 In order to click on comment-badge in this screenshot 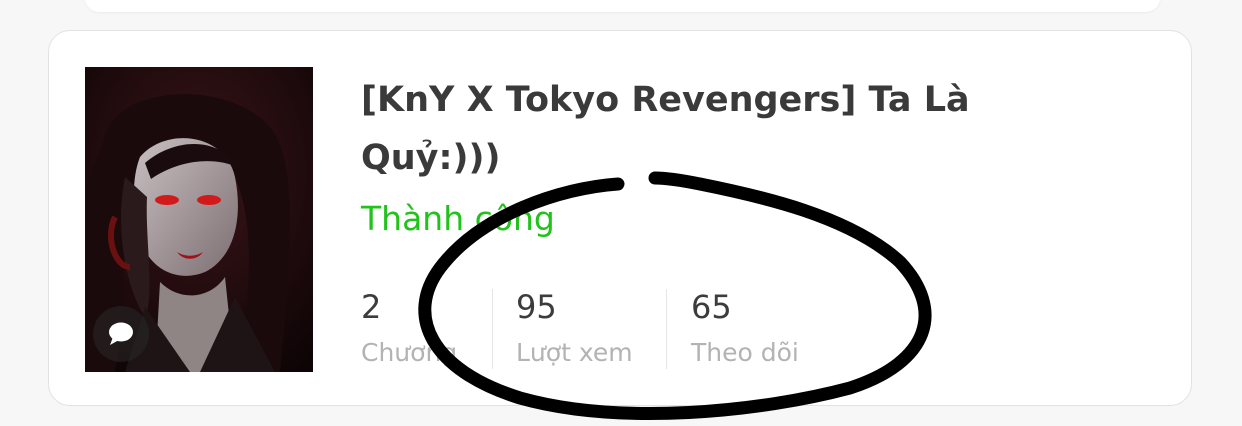, I will do `click(121, 334)`.